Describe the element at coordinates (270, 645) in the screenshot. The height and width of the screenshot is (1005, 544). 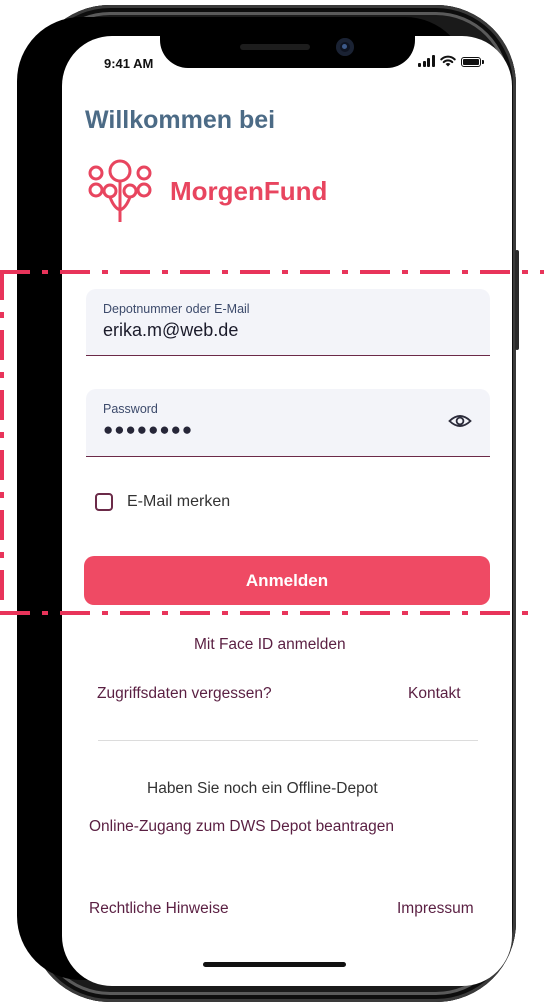
I see `face-id-login-link: Mit Face ID anmelden` at that location.